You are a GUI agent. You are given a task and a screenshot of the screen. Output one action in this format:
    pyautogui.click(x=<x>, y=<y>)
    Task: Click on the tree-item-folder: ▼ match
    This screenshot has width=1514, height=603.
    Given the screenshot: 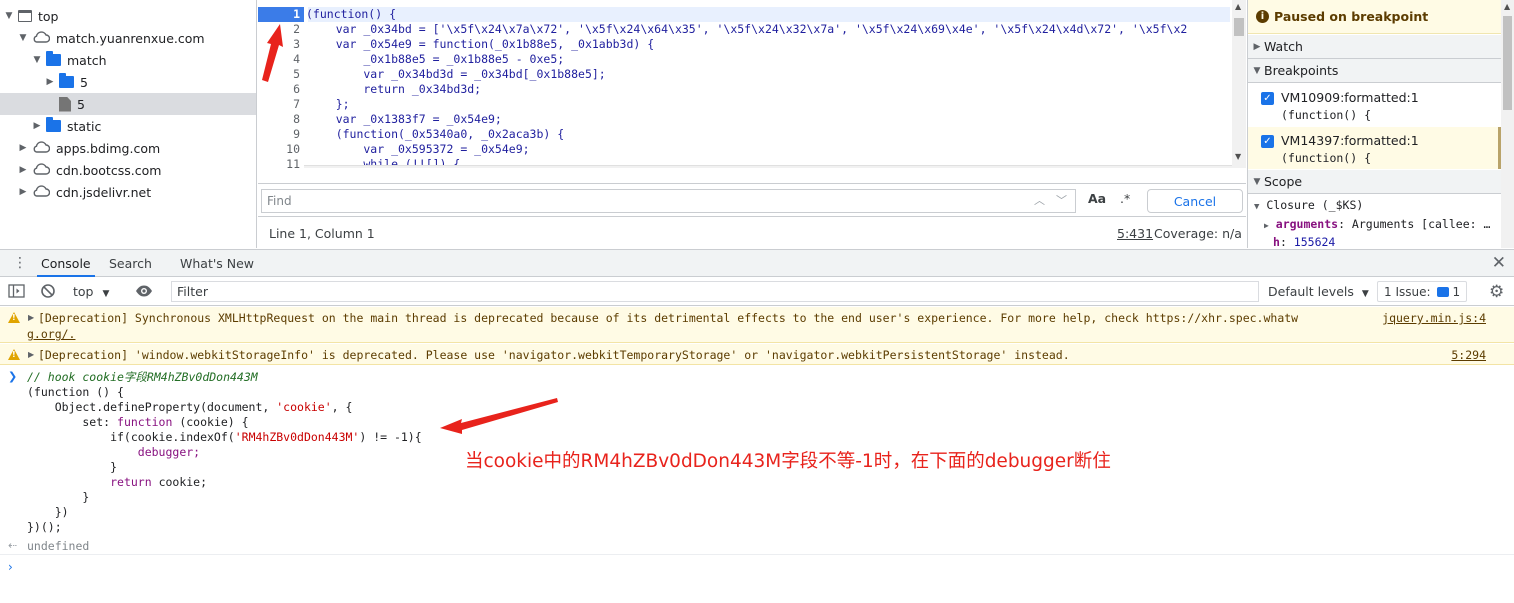 What is the action you would take?
    pyautogui.click(x=128, y=60)
    